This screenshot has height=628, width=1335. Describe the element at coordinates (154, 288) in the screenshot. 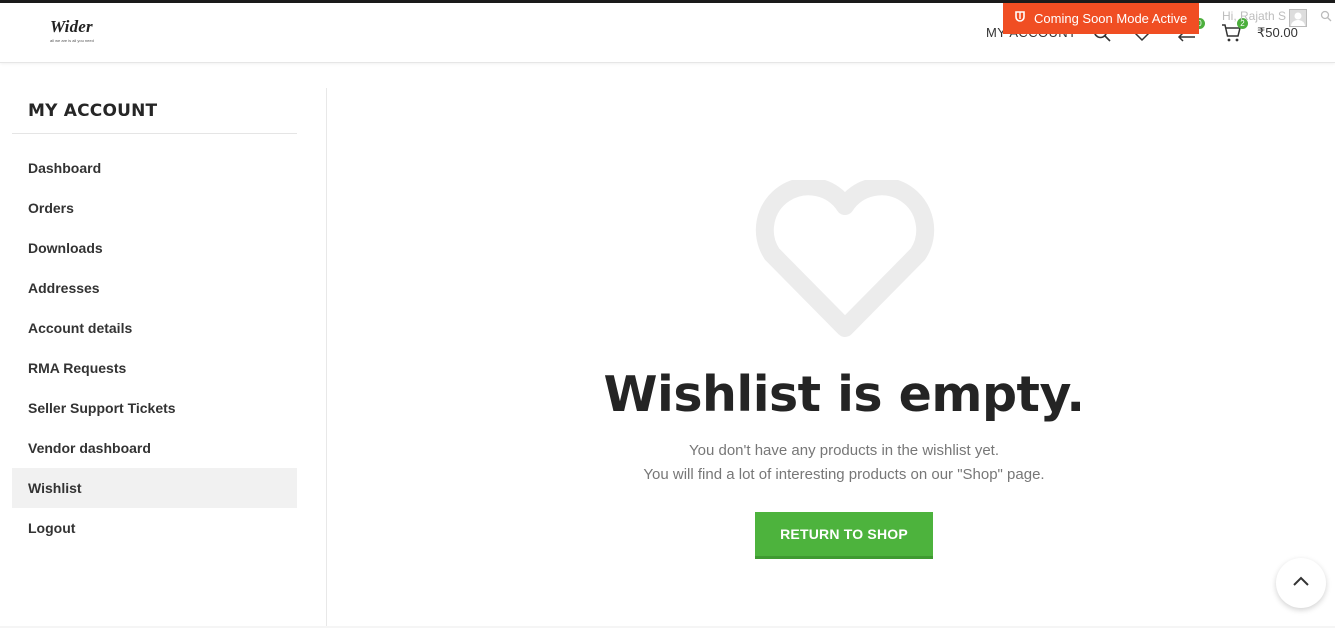

I see `sidebar-item-addresses: Addresses` at that location.